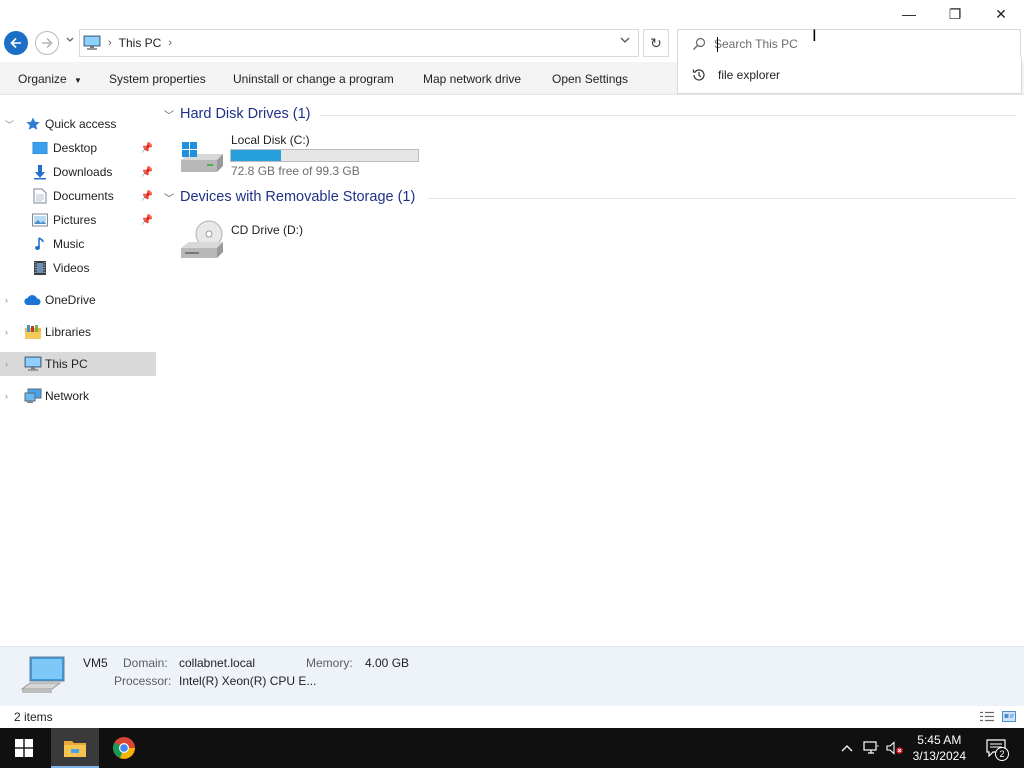 The image size is (1024, 768). I want to click on computer-icon, so click(45, 678).